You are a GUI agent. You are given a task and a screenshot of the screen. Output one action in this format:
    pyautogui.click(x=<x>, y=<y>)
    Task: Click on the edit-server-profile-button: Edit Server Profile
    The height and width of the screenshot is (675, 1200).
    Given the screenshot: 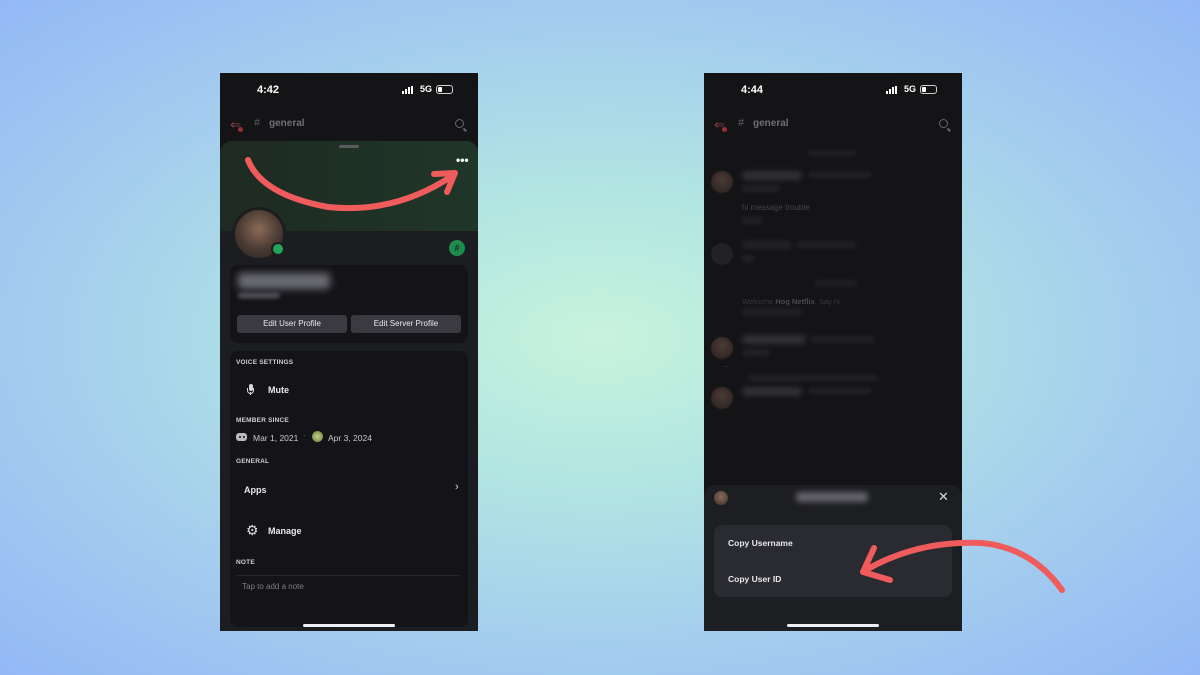 What is the action you would take?
    pyautogui.click(x=406, y=324)
    